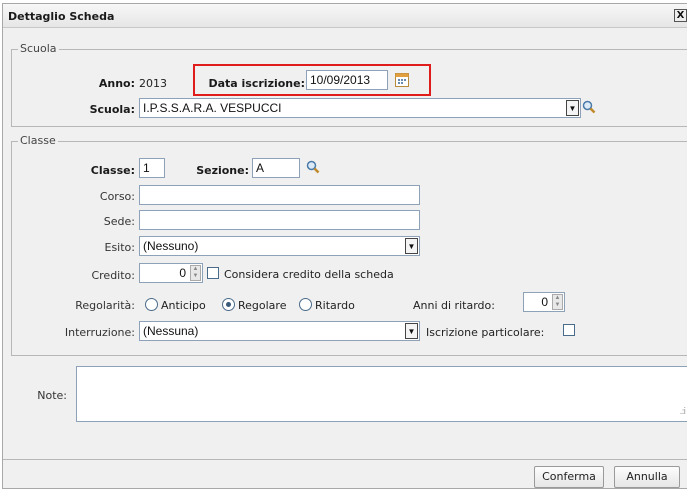 Image resolution: width=687 pixels, height=491 pixels. I want to click on radio-regolare, so click(228, 304).